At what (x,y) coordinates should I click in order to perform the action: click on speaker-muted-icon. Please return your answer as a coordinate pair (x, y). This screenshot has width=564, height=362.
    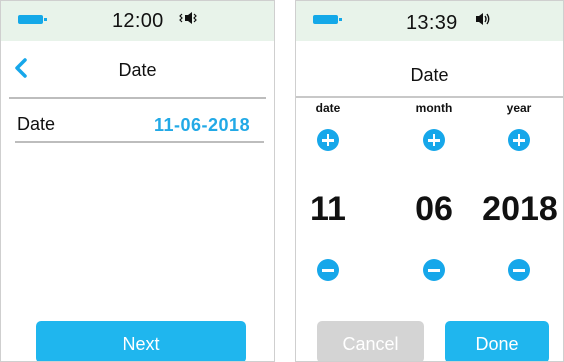
    Looking at the image, I should click on (188, 18).